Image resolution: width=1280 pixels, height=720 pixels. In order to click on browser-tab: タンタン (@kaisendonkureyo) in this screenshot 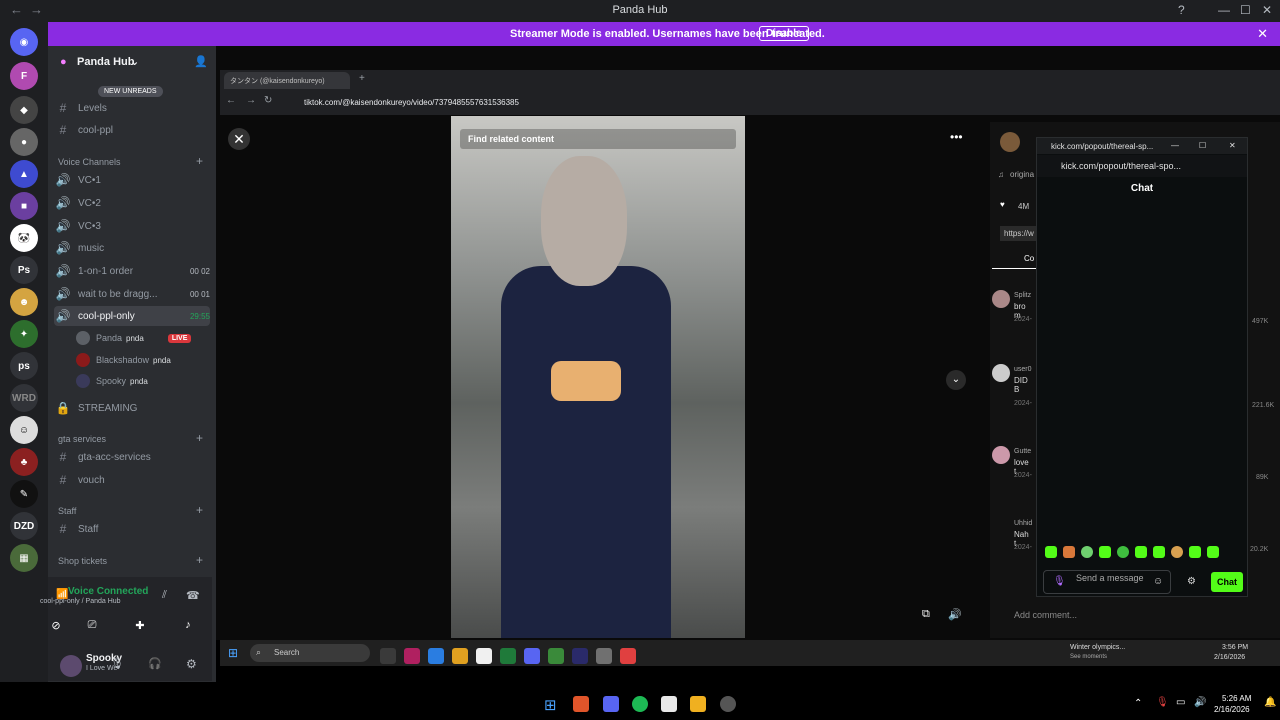, I will do `click(287, 80)`.